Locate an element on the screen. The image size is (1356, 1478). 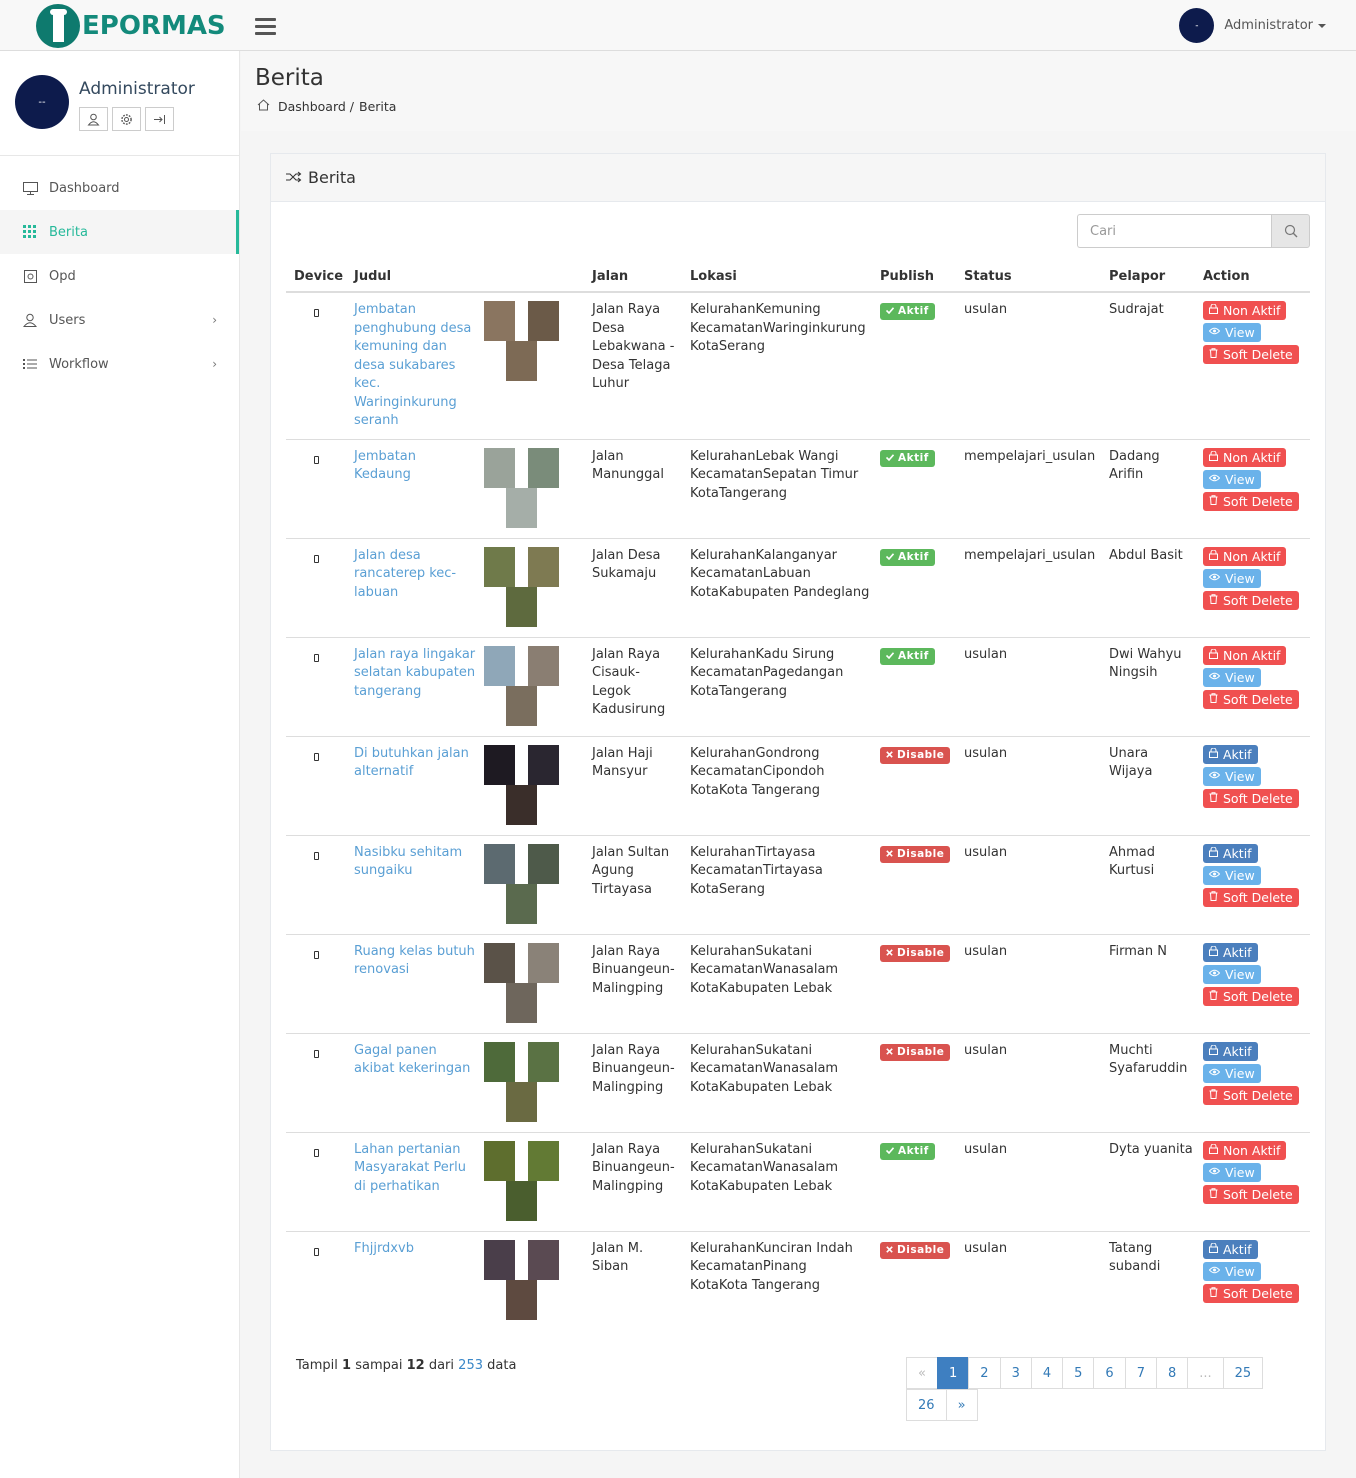
menu-toggle-icon is located at coordinates (265, 26).